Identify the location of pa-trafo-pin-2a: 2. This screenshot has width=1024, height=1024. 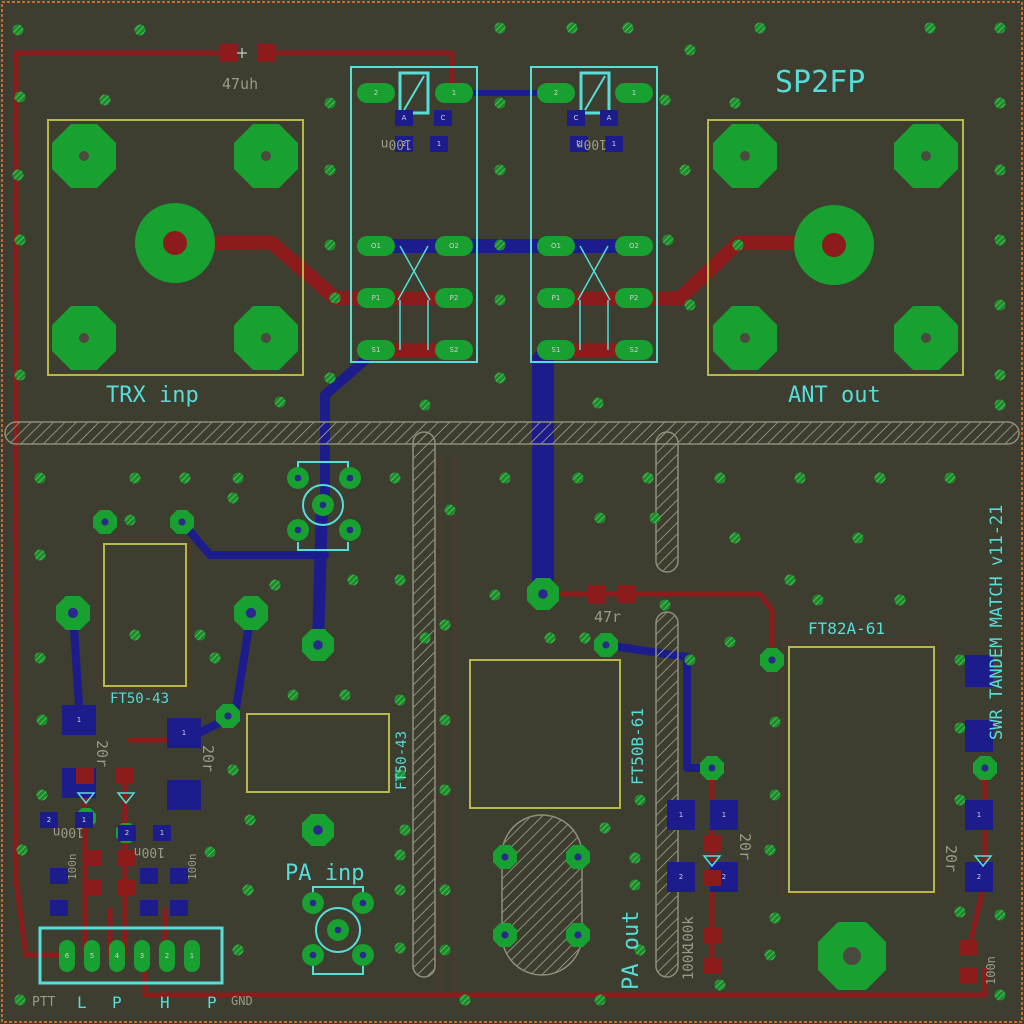
(681, 877).